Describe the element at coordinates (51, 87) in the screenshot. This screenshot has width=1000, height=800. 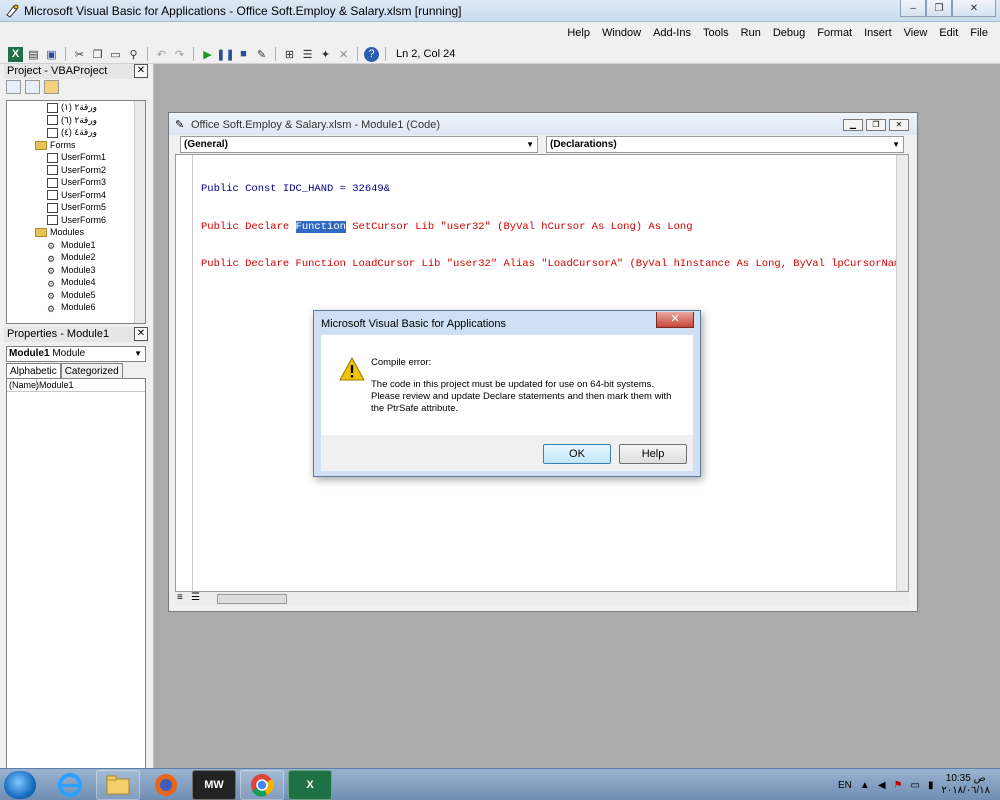
I see `toggle-folders-icon` at that location.